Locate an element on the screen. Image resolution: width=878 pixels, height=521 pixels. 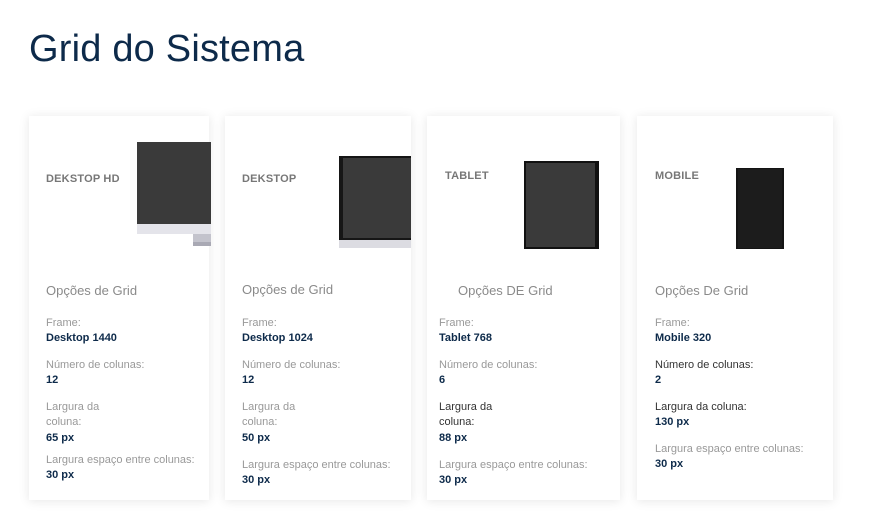
laptop-icon is located at coordinates (375, 202).